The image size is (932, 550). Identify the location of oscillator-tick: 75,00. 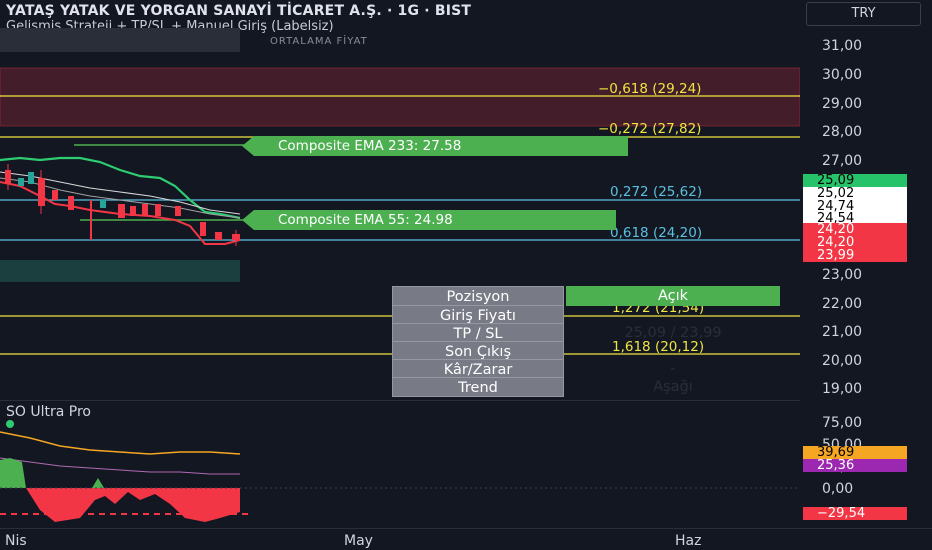
(842, 423).